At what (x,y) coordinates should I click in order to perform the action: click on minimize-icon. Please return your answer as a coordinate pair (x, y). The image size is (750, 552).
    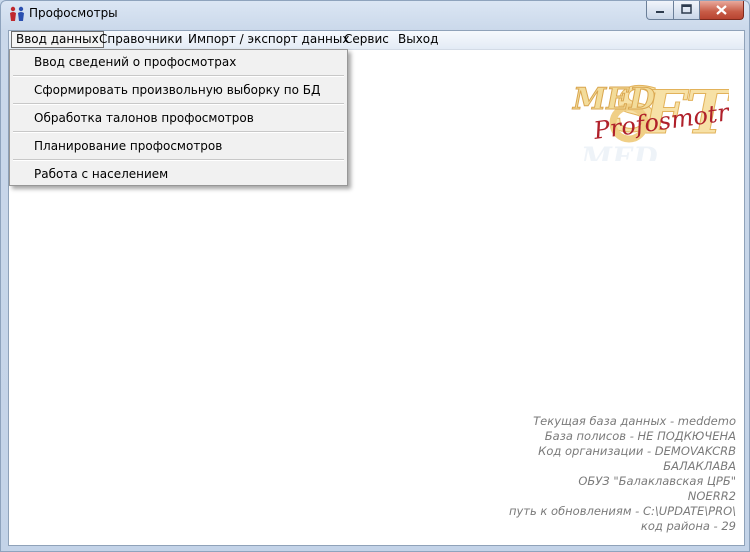
    Looking at the image, I should click on (660, 12).